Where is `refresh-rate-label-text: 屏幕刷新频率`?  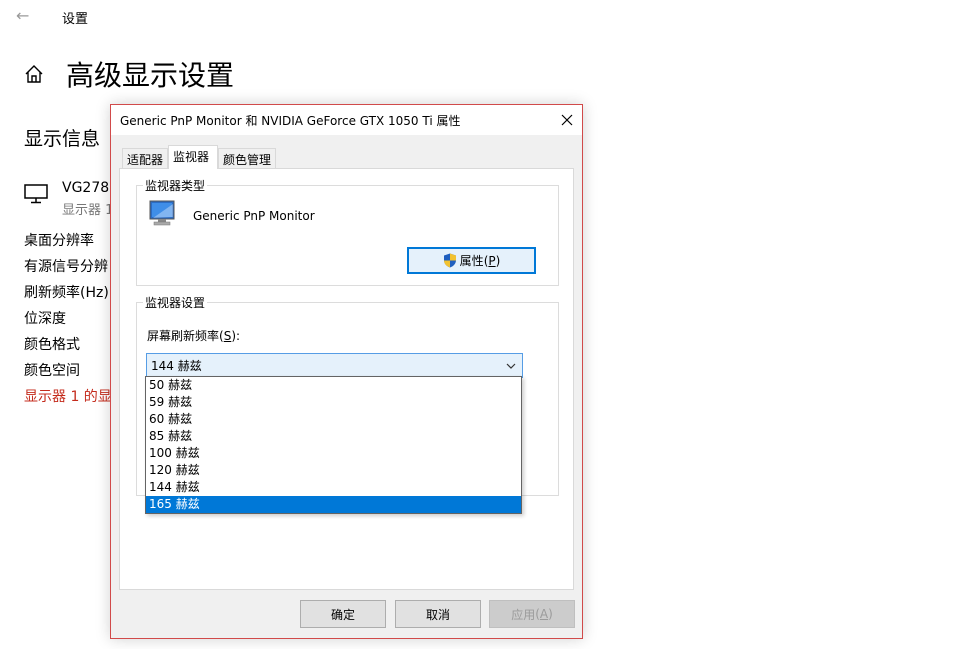 refresh-rate-label-text: 屏幕刷新频率 is located at coordinates (183, 336).